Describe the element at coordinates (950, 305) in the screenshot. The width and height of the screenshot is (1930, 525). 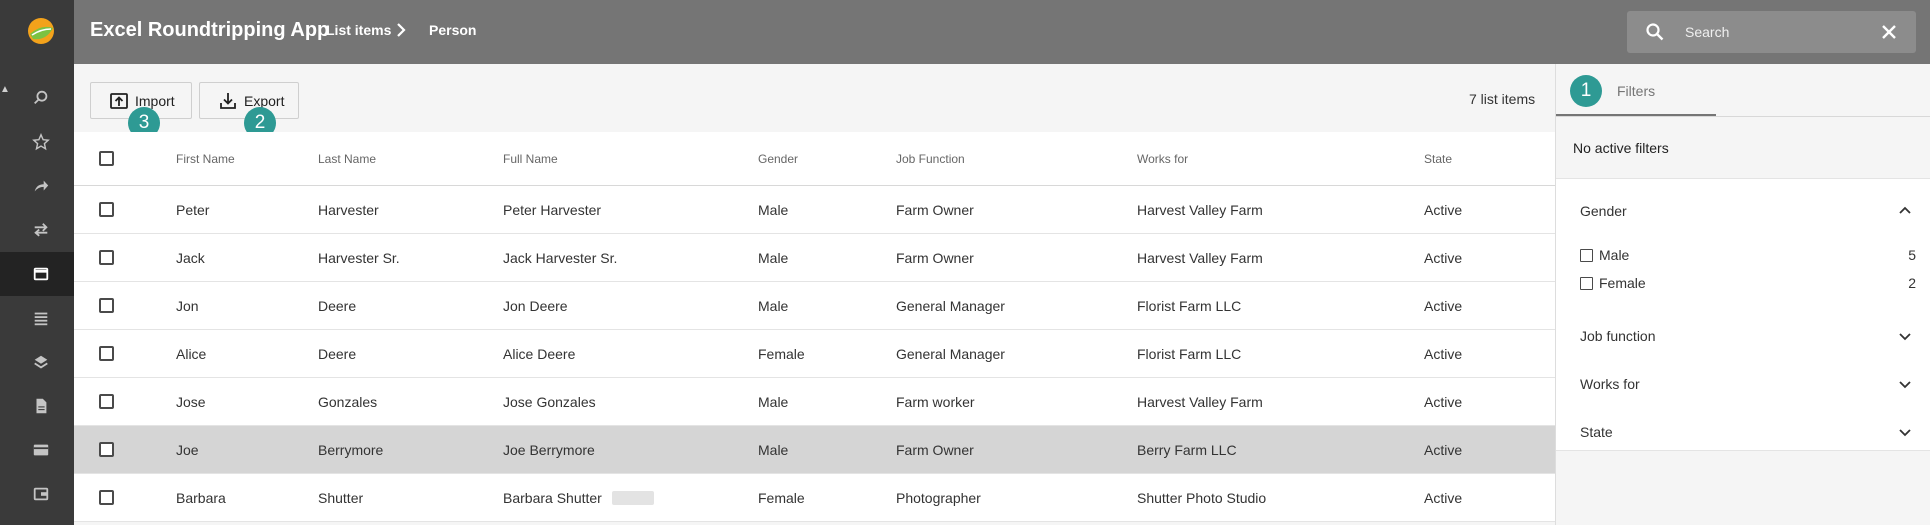
I see `cell-job-function: General Manager` at that location.